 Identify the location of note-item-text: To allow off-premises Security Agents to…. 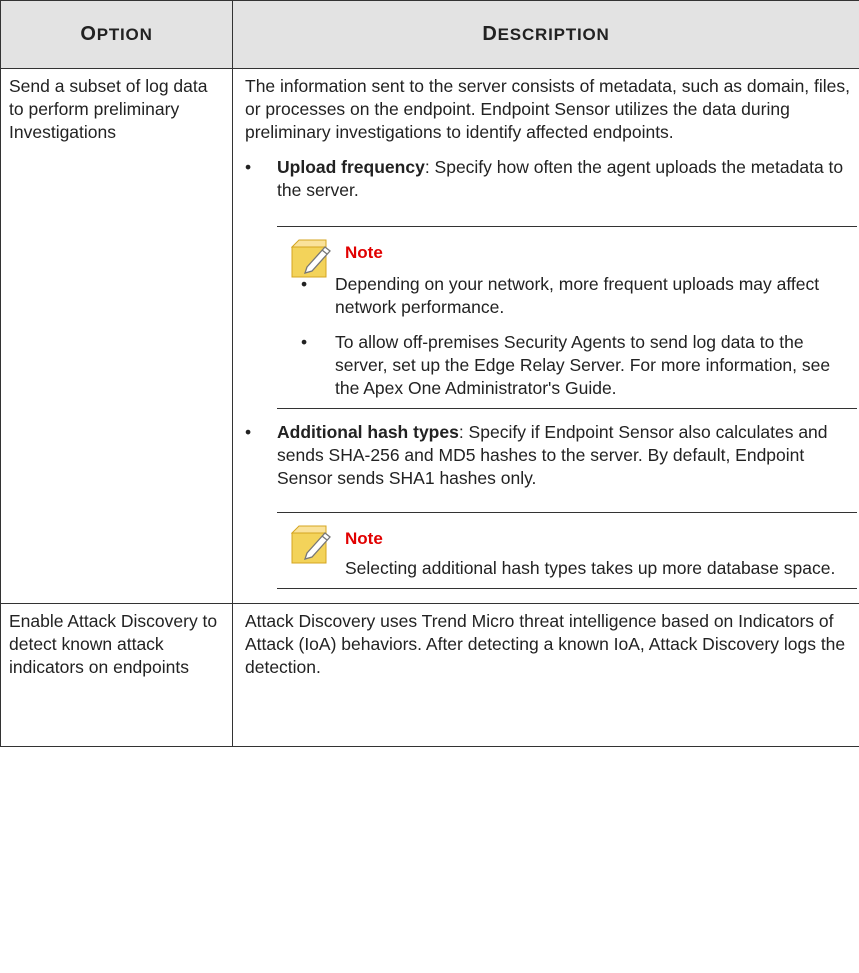
(583, 365).